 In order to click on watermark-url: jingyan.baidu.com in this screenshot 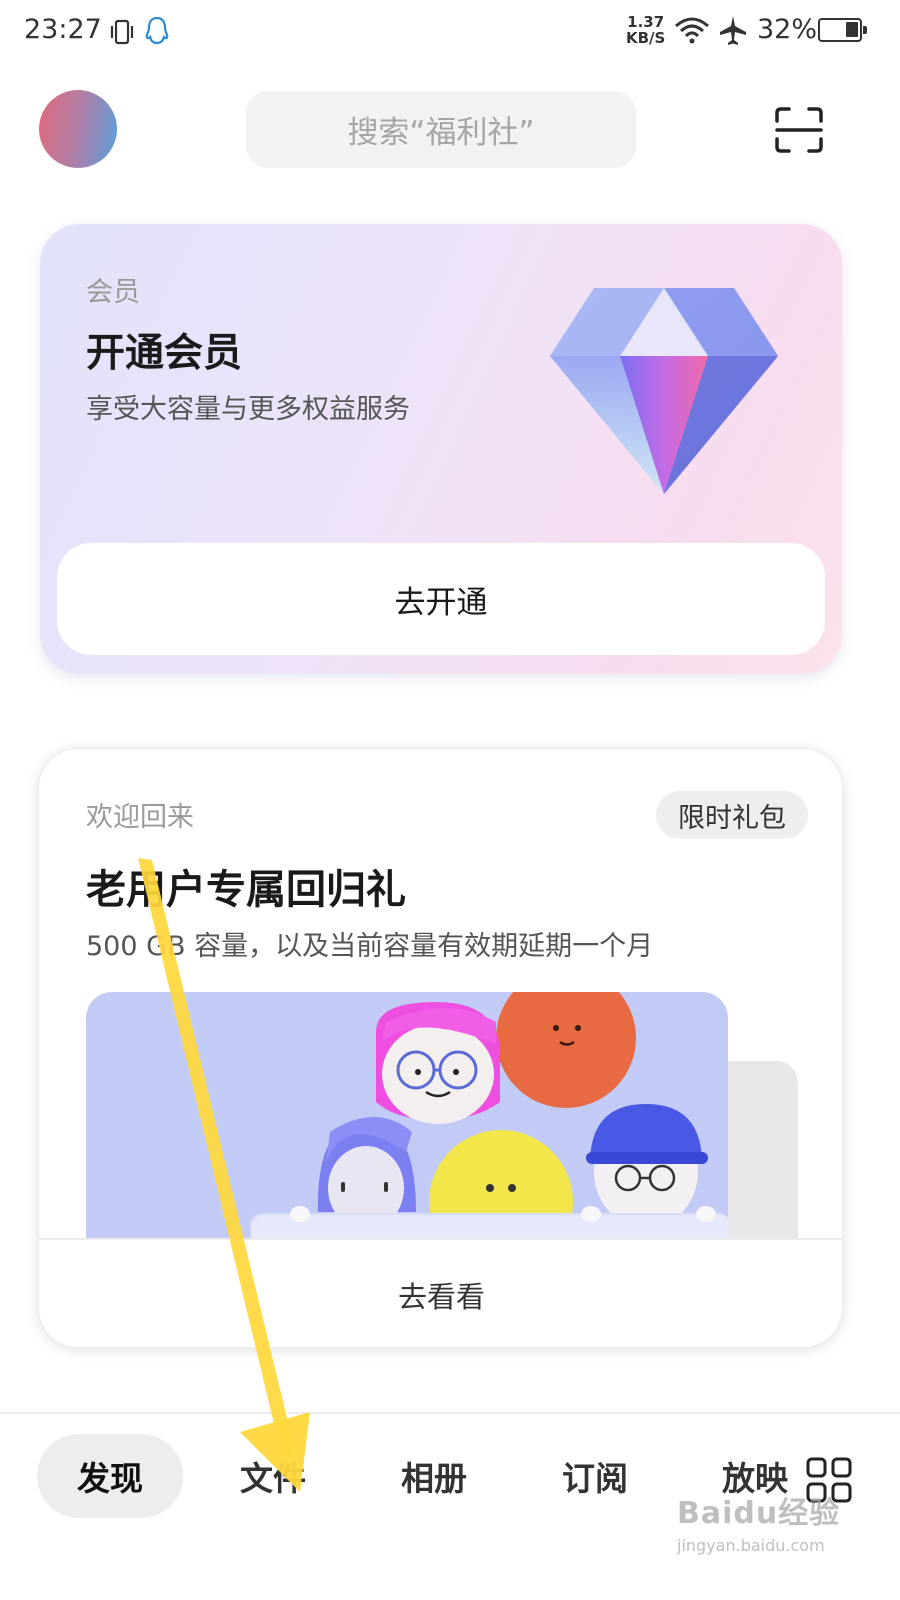, I will do `click(751, 1545)`.